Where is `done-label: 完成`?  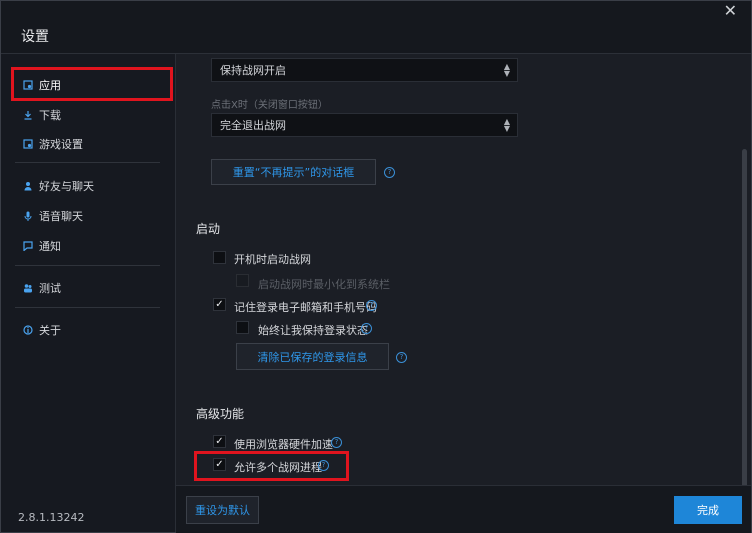 done-label: 完成 is located at coordinates (708, 510).